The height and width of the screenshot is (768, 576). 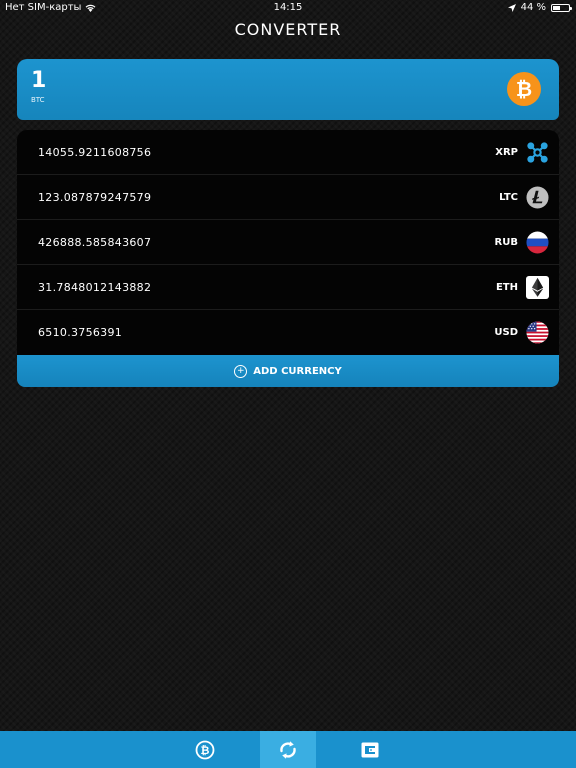 What do you see at coordinates (537, 287) in the screenshot?
I see `ethereum-icon` at bounding box center [537, 287].